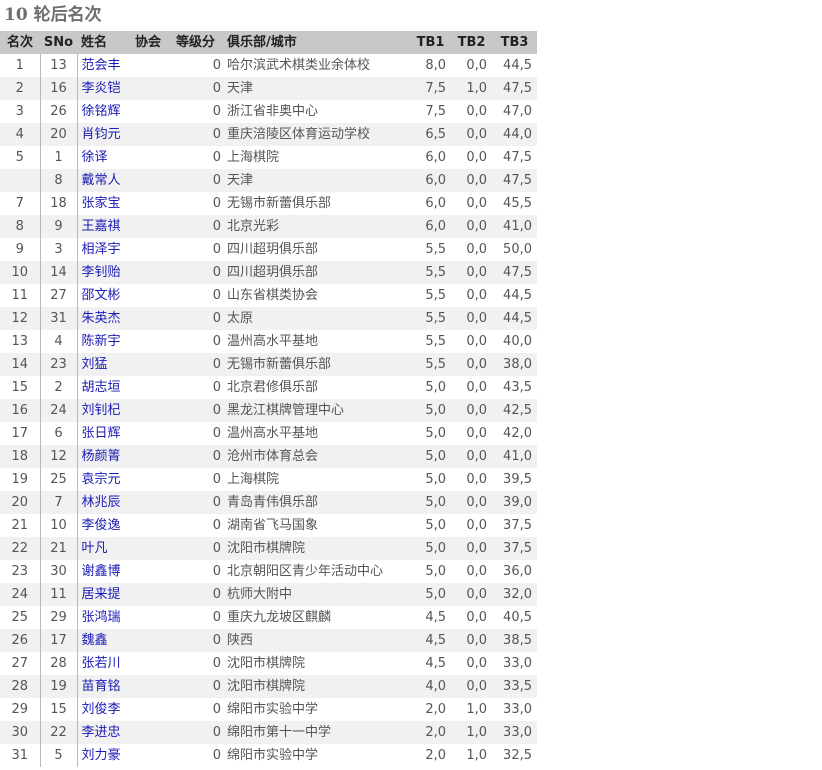 Image resolution: width=822 pixels, height=770 pixels. Describe the element at coordinates (20, 571) in the screenshot. I see `rank-cell: 23` at that location.